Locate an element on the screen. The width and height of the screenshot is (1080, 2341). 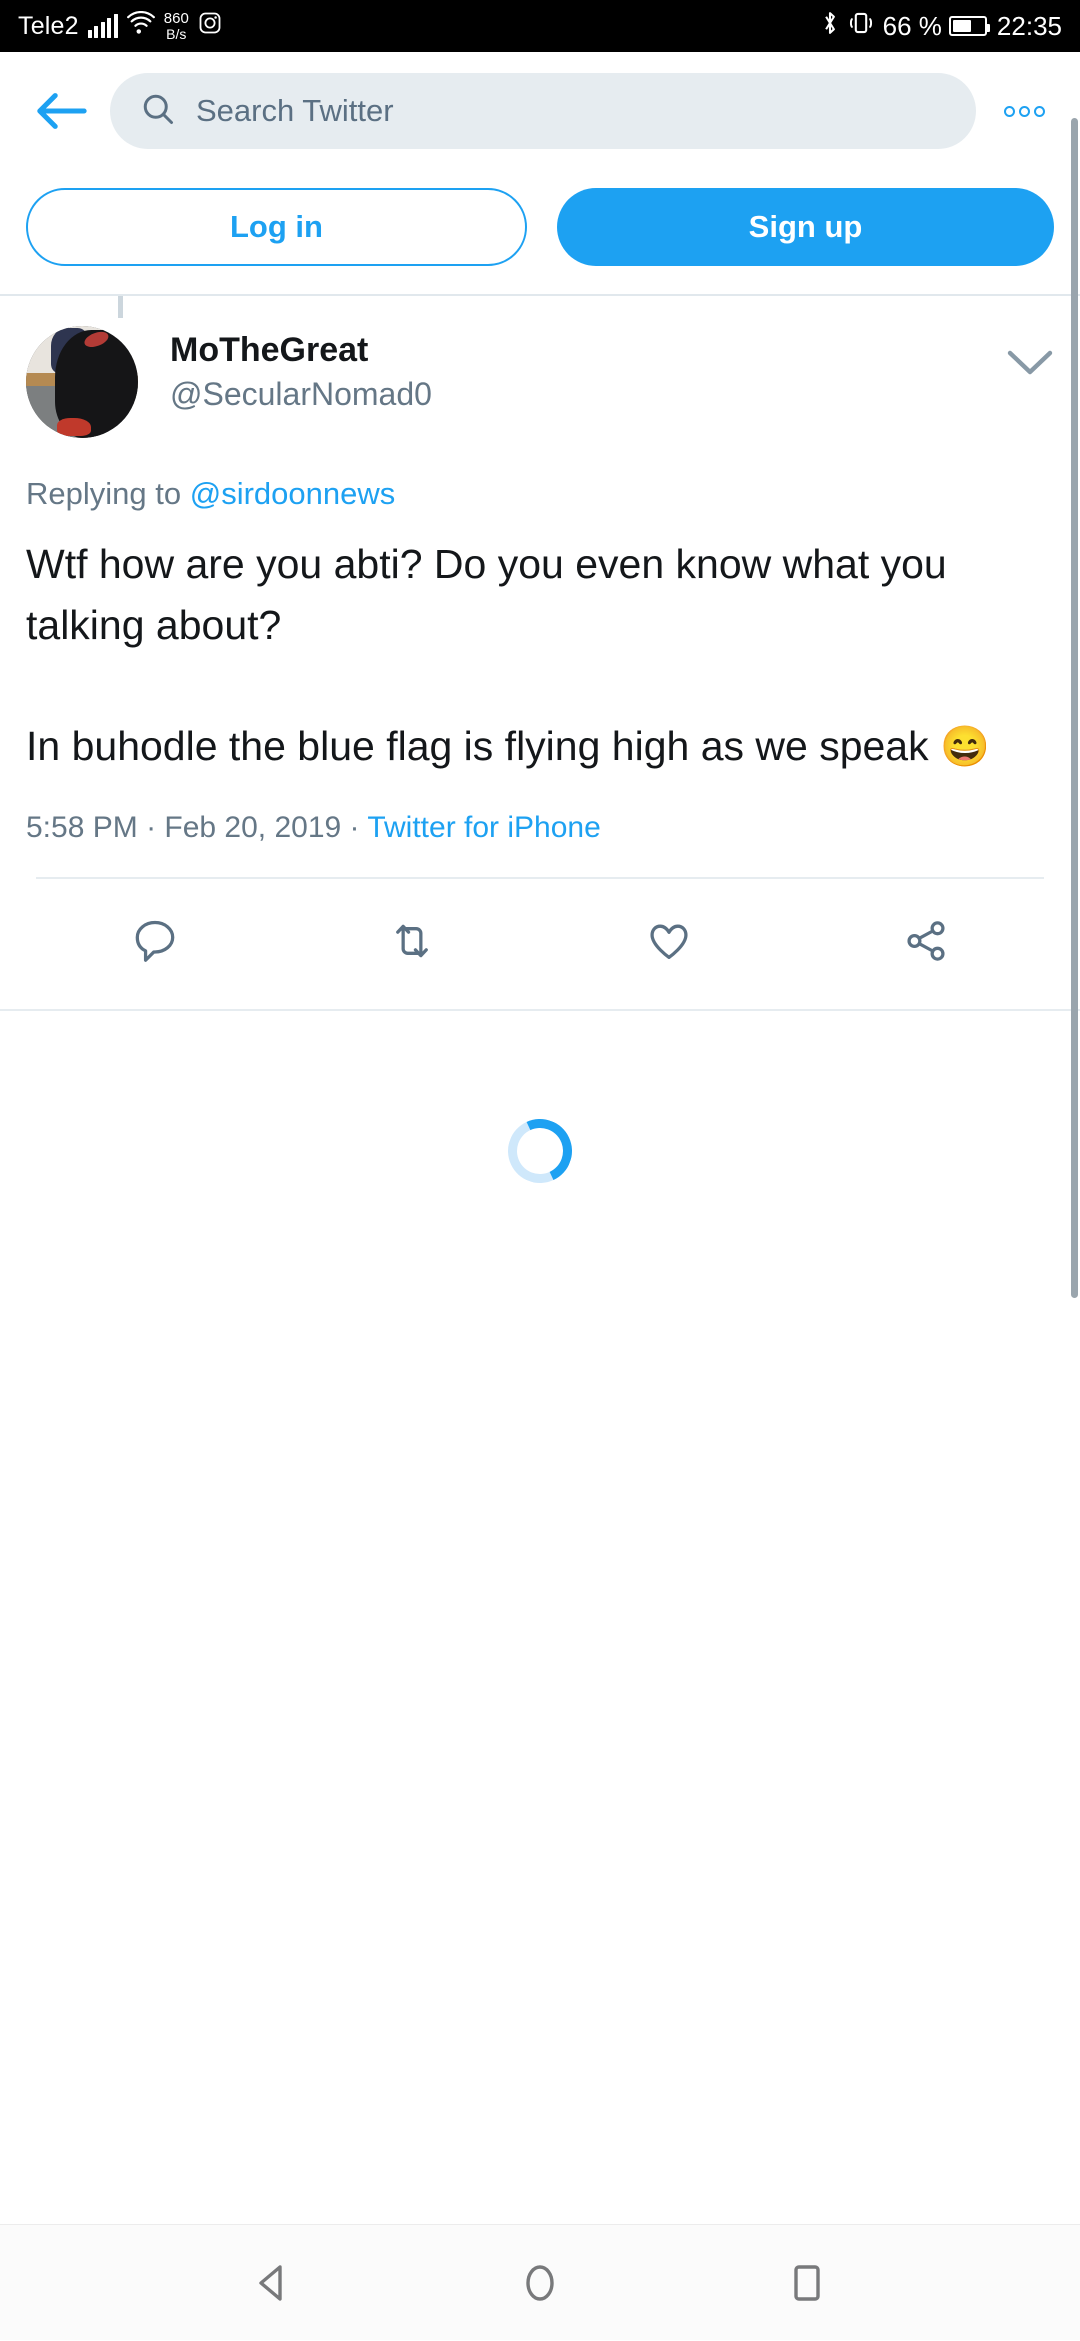
replying-to-line: Replying to @sirdoonnews is located at coordinates (540, 475).